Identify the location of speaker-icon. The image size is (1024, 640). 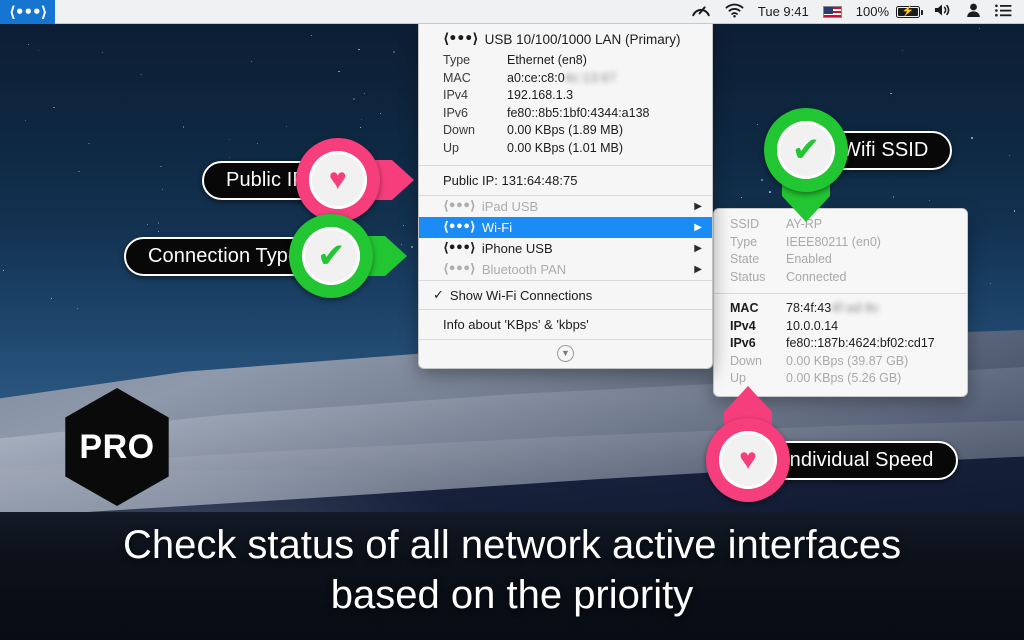
(943, 11).